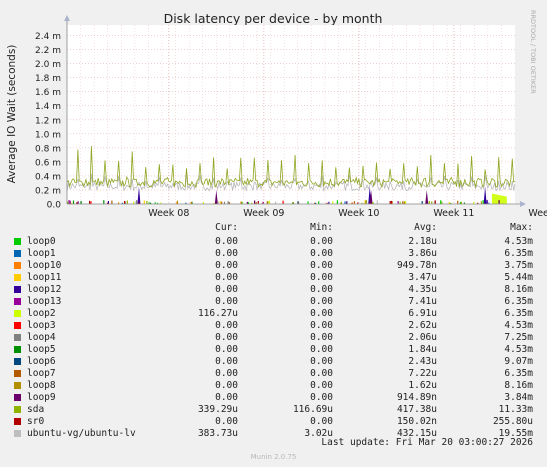 This screenshot has height=467, width=547. What do you see at coordinates (41, 397) in the screenshot?
I see `legend-label: loop9` at bounding box center [41, 397].